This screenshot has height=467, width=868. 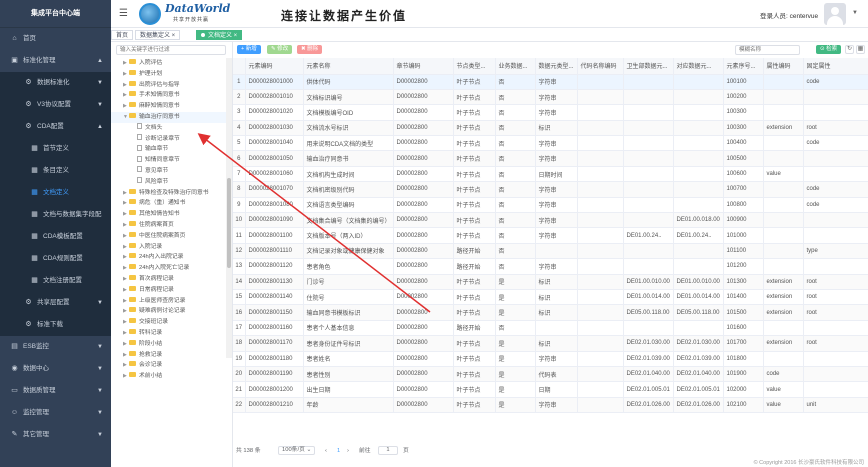 What do you see at coordinates (168, 203) in the screenshot?
I see `tree-node: ▶ 病危（重）通知书` at bounding box center [168, 203].